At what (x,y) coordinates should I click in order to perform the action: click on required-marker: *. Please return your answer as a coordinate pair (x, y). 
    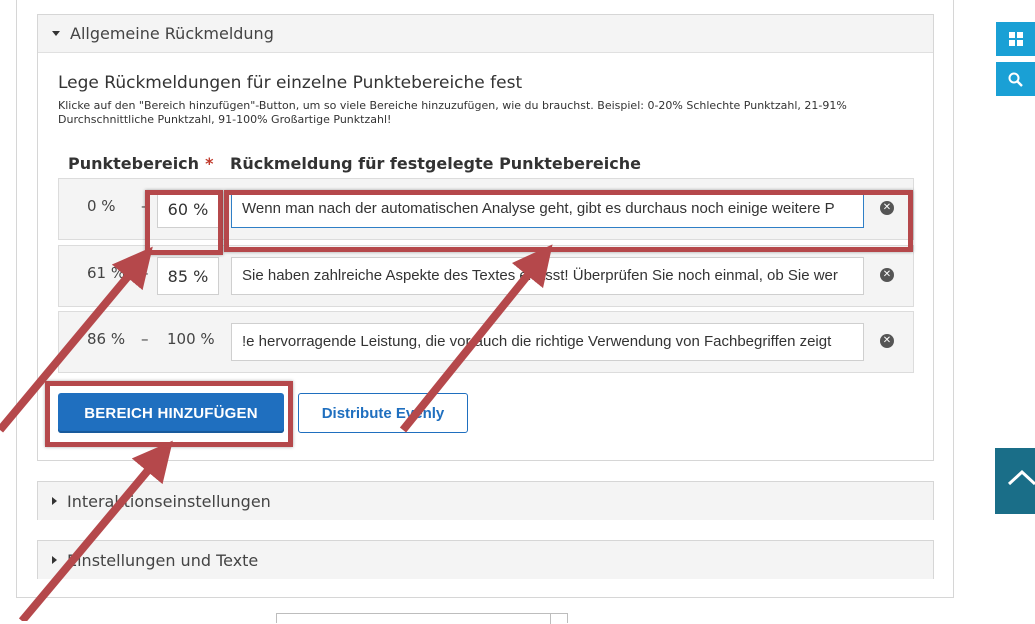
    Looking at the image, I should click on (209, 163).